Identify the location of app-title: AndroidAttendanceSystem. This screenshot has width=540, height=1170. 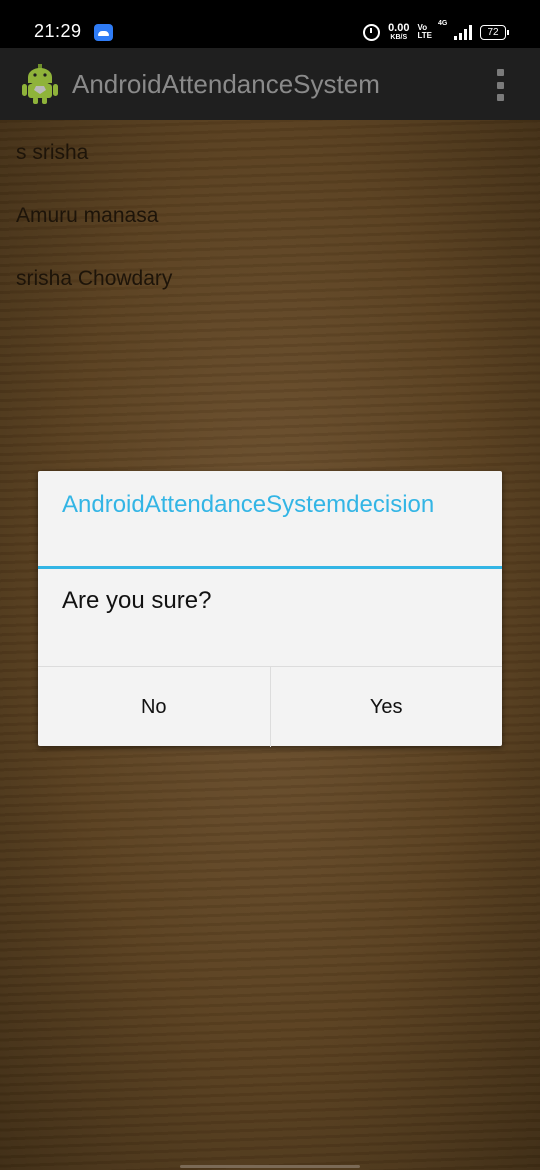
(226, 84).